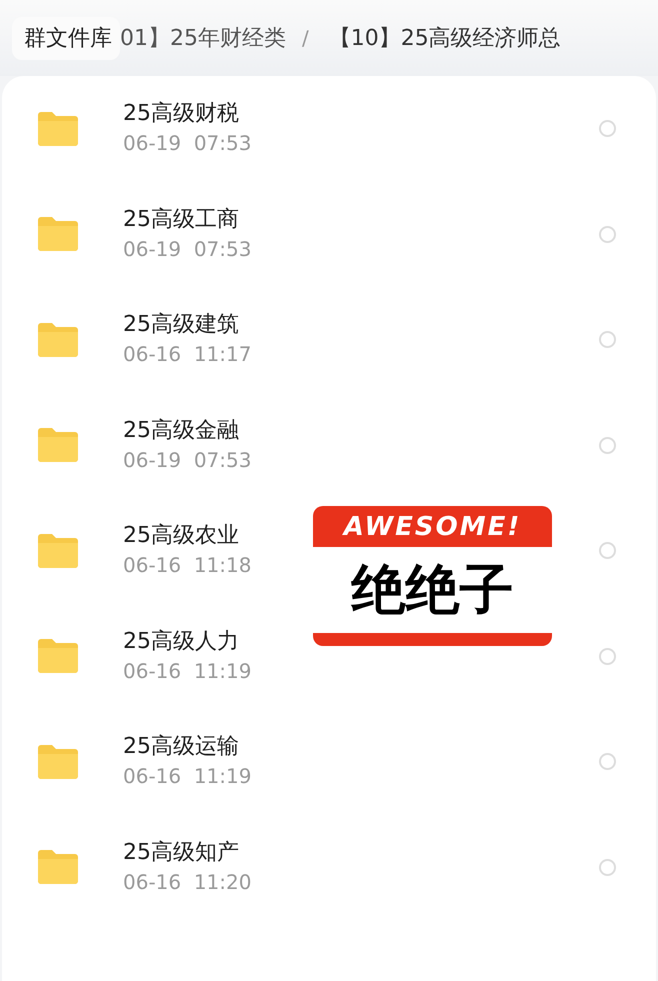  Describe the element at coordinates (187, 220) in the screenshot. I see `file-name: 25高级工商` at that location.